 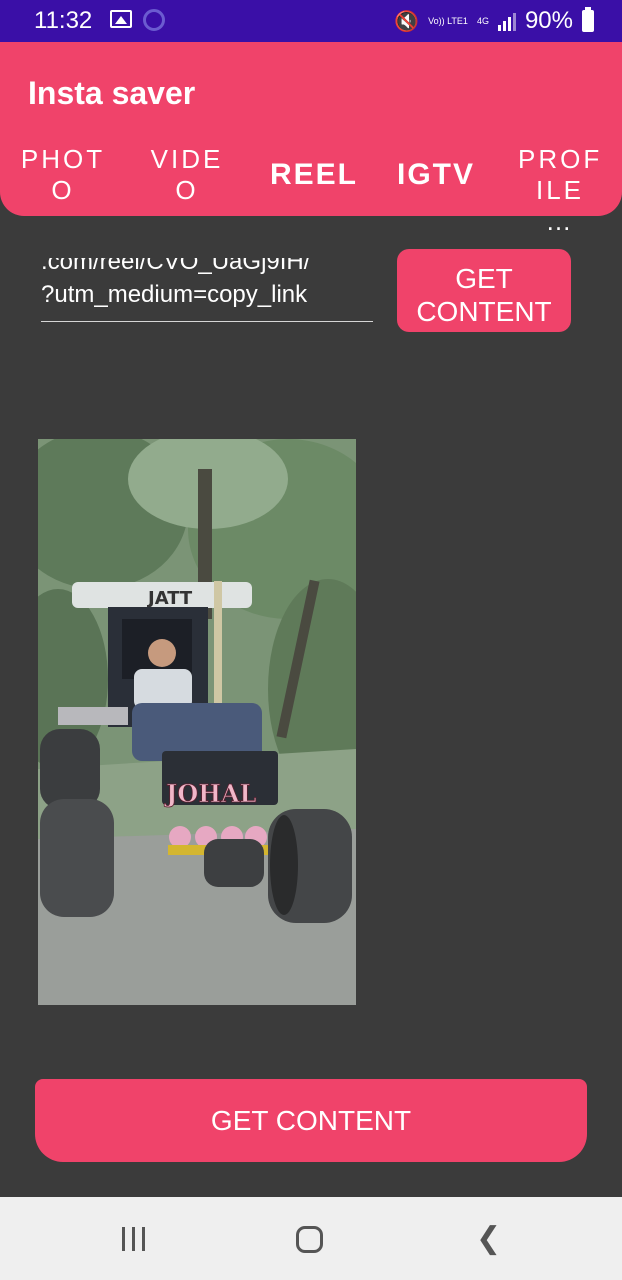 I want to click on tab-video-label-line2: O, so click(x=187, y=190).